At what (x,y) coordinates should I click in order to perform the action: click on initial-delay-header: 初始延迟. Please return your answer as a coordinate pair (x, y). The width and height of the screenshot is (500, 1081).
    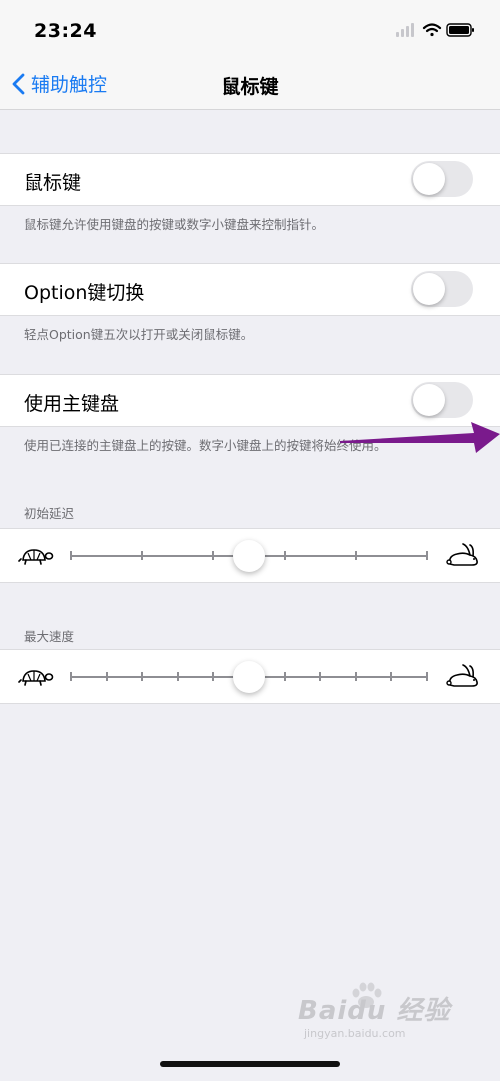
    Looking at the image, I should click on (49, 513).